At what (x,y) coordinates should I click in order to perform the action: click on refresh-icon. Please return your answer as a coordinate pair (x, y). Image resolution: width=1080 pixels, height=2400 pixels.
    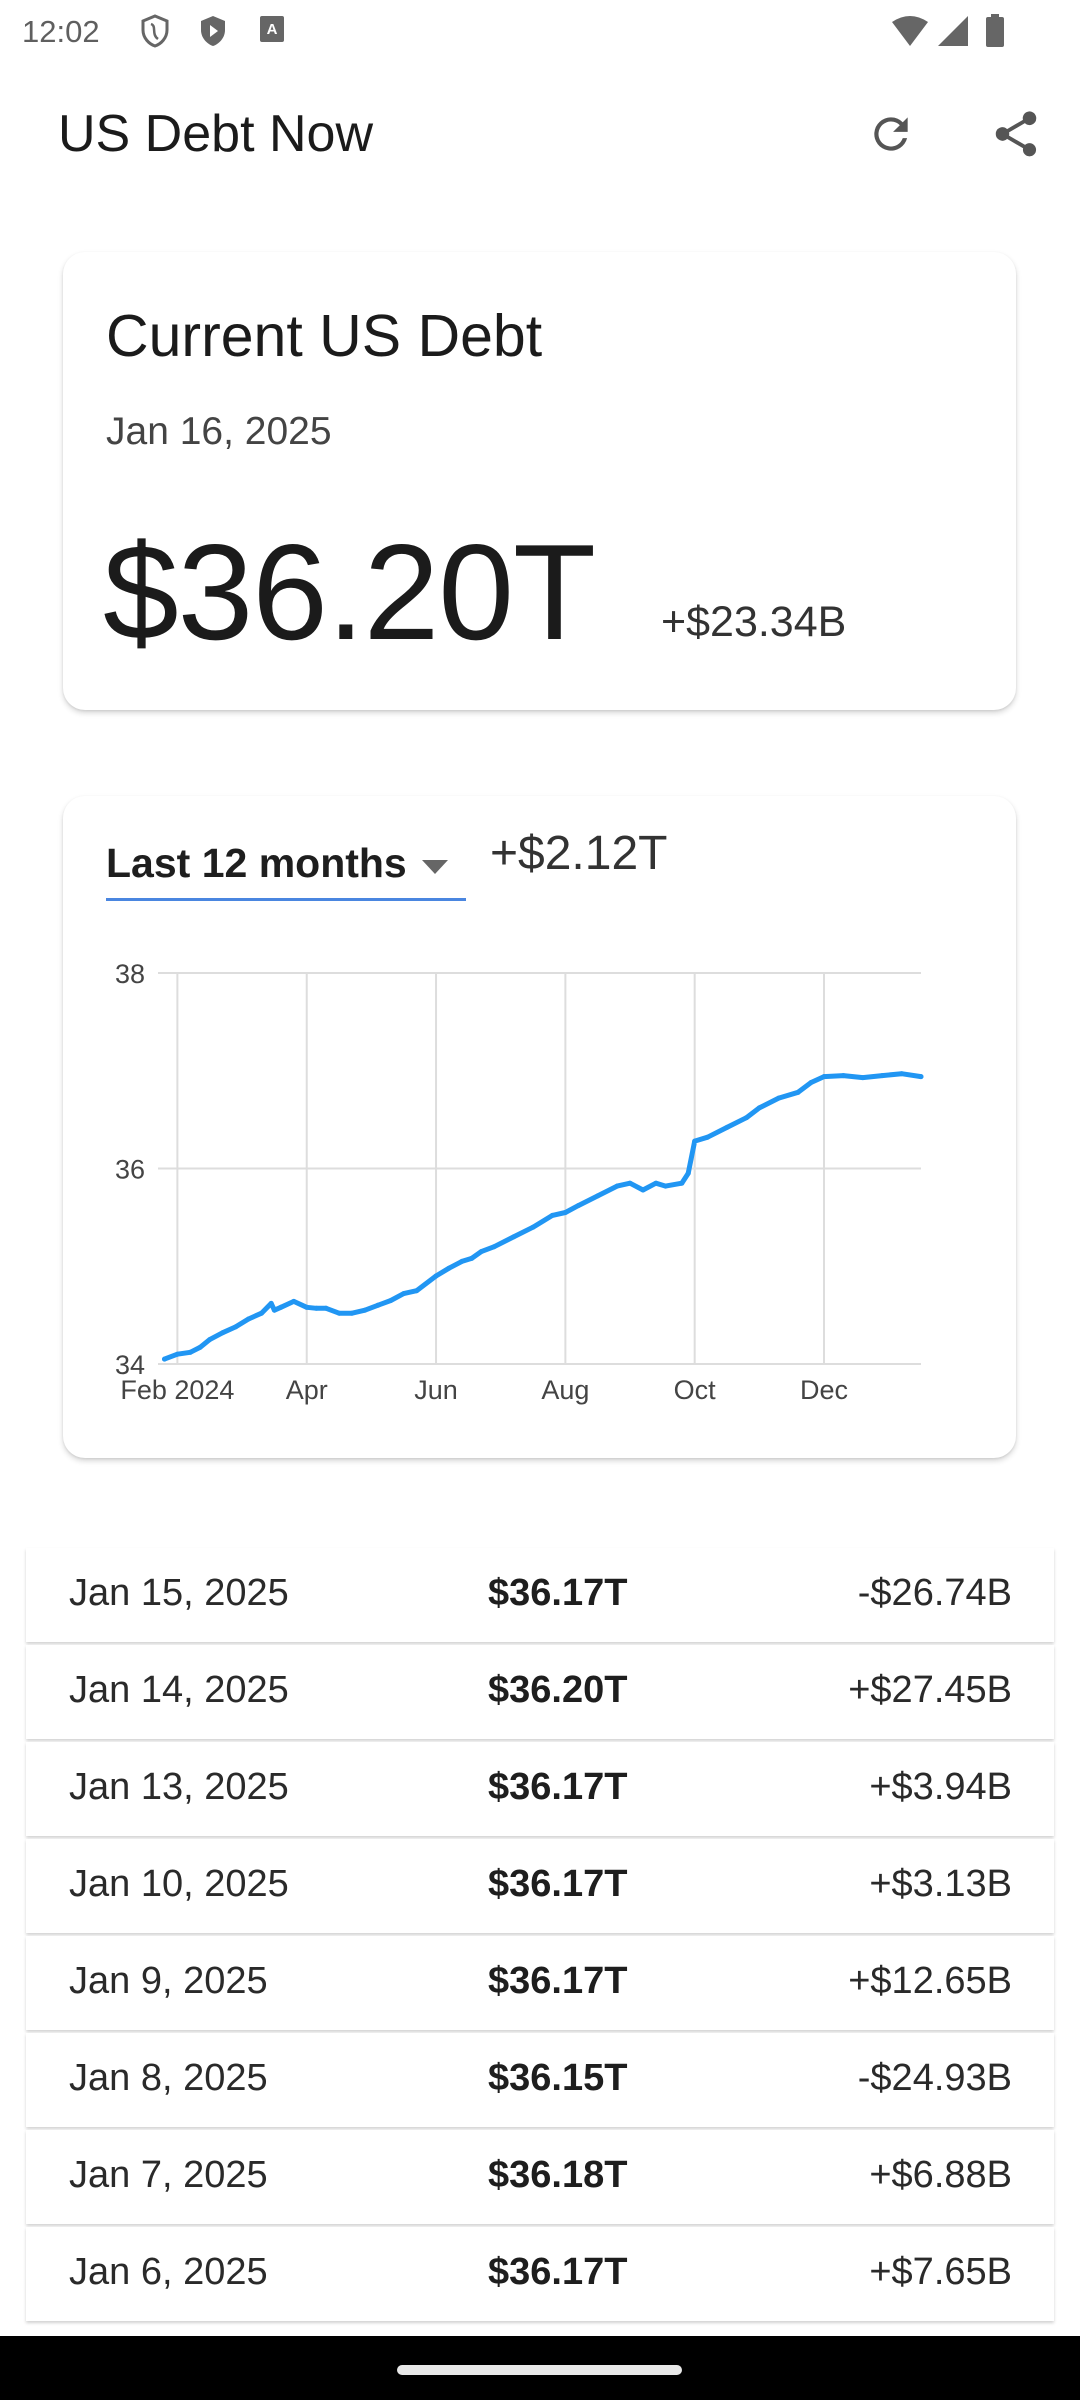
    Looking at the image, I should click on (891, 134).